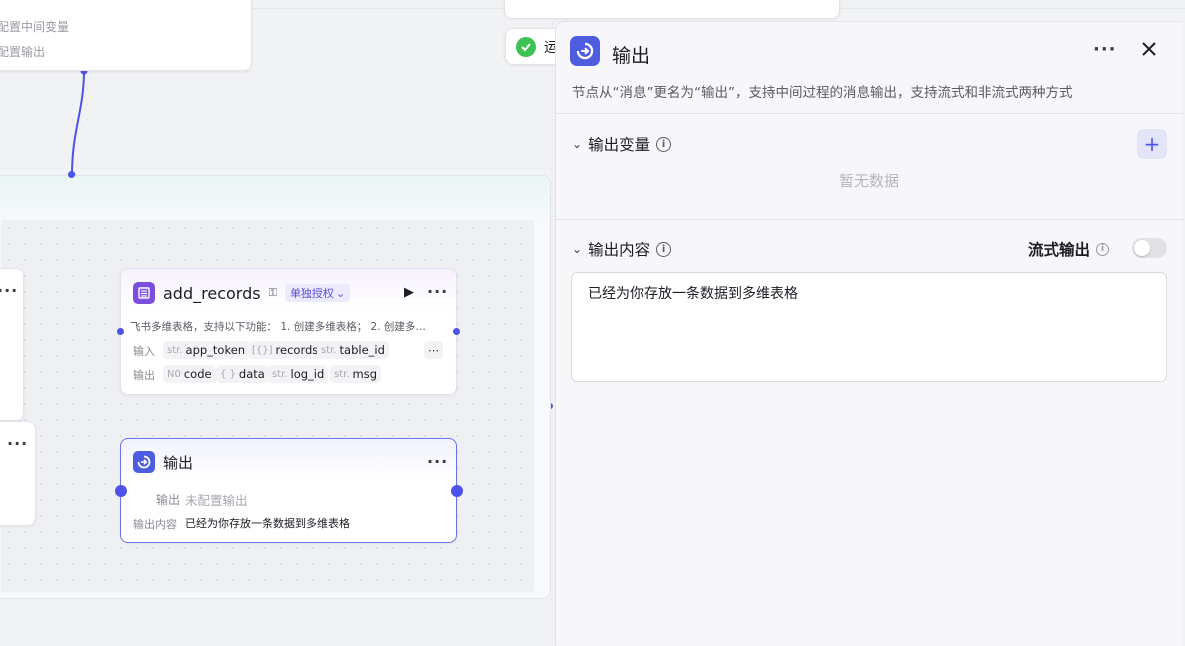 This screenshot has width=1185, height=646. Describe the element at coordinates (1149, 51) in the screenshot. I see `panel-close-icon` at that location.